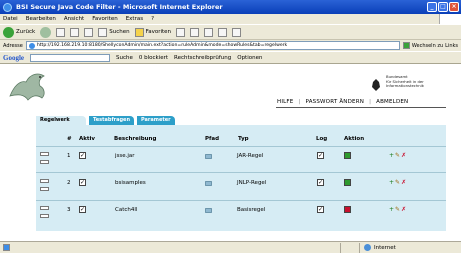  I want to click on header-active: Aktiv, so click(87, 139).